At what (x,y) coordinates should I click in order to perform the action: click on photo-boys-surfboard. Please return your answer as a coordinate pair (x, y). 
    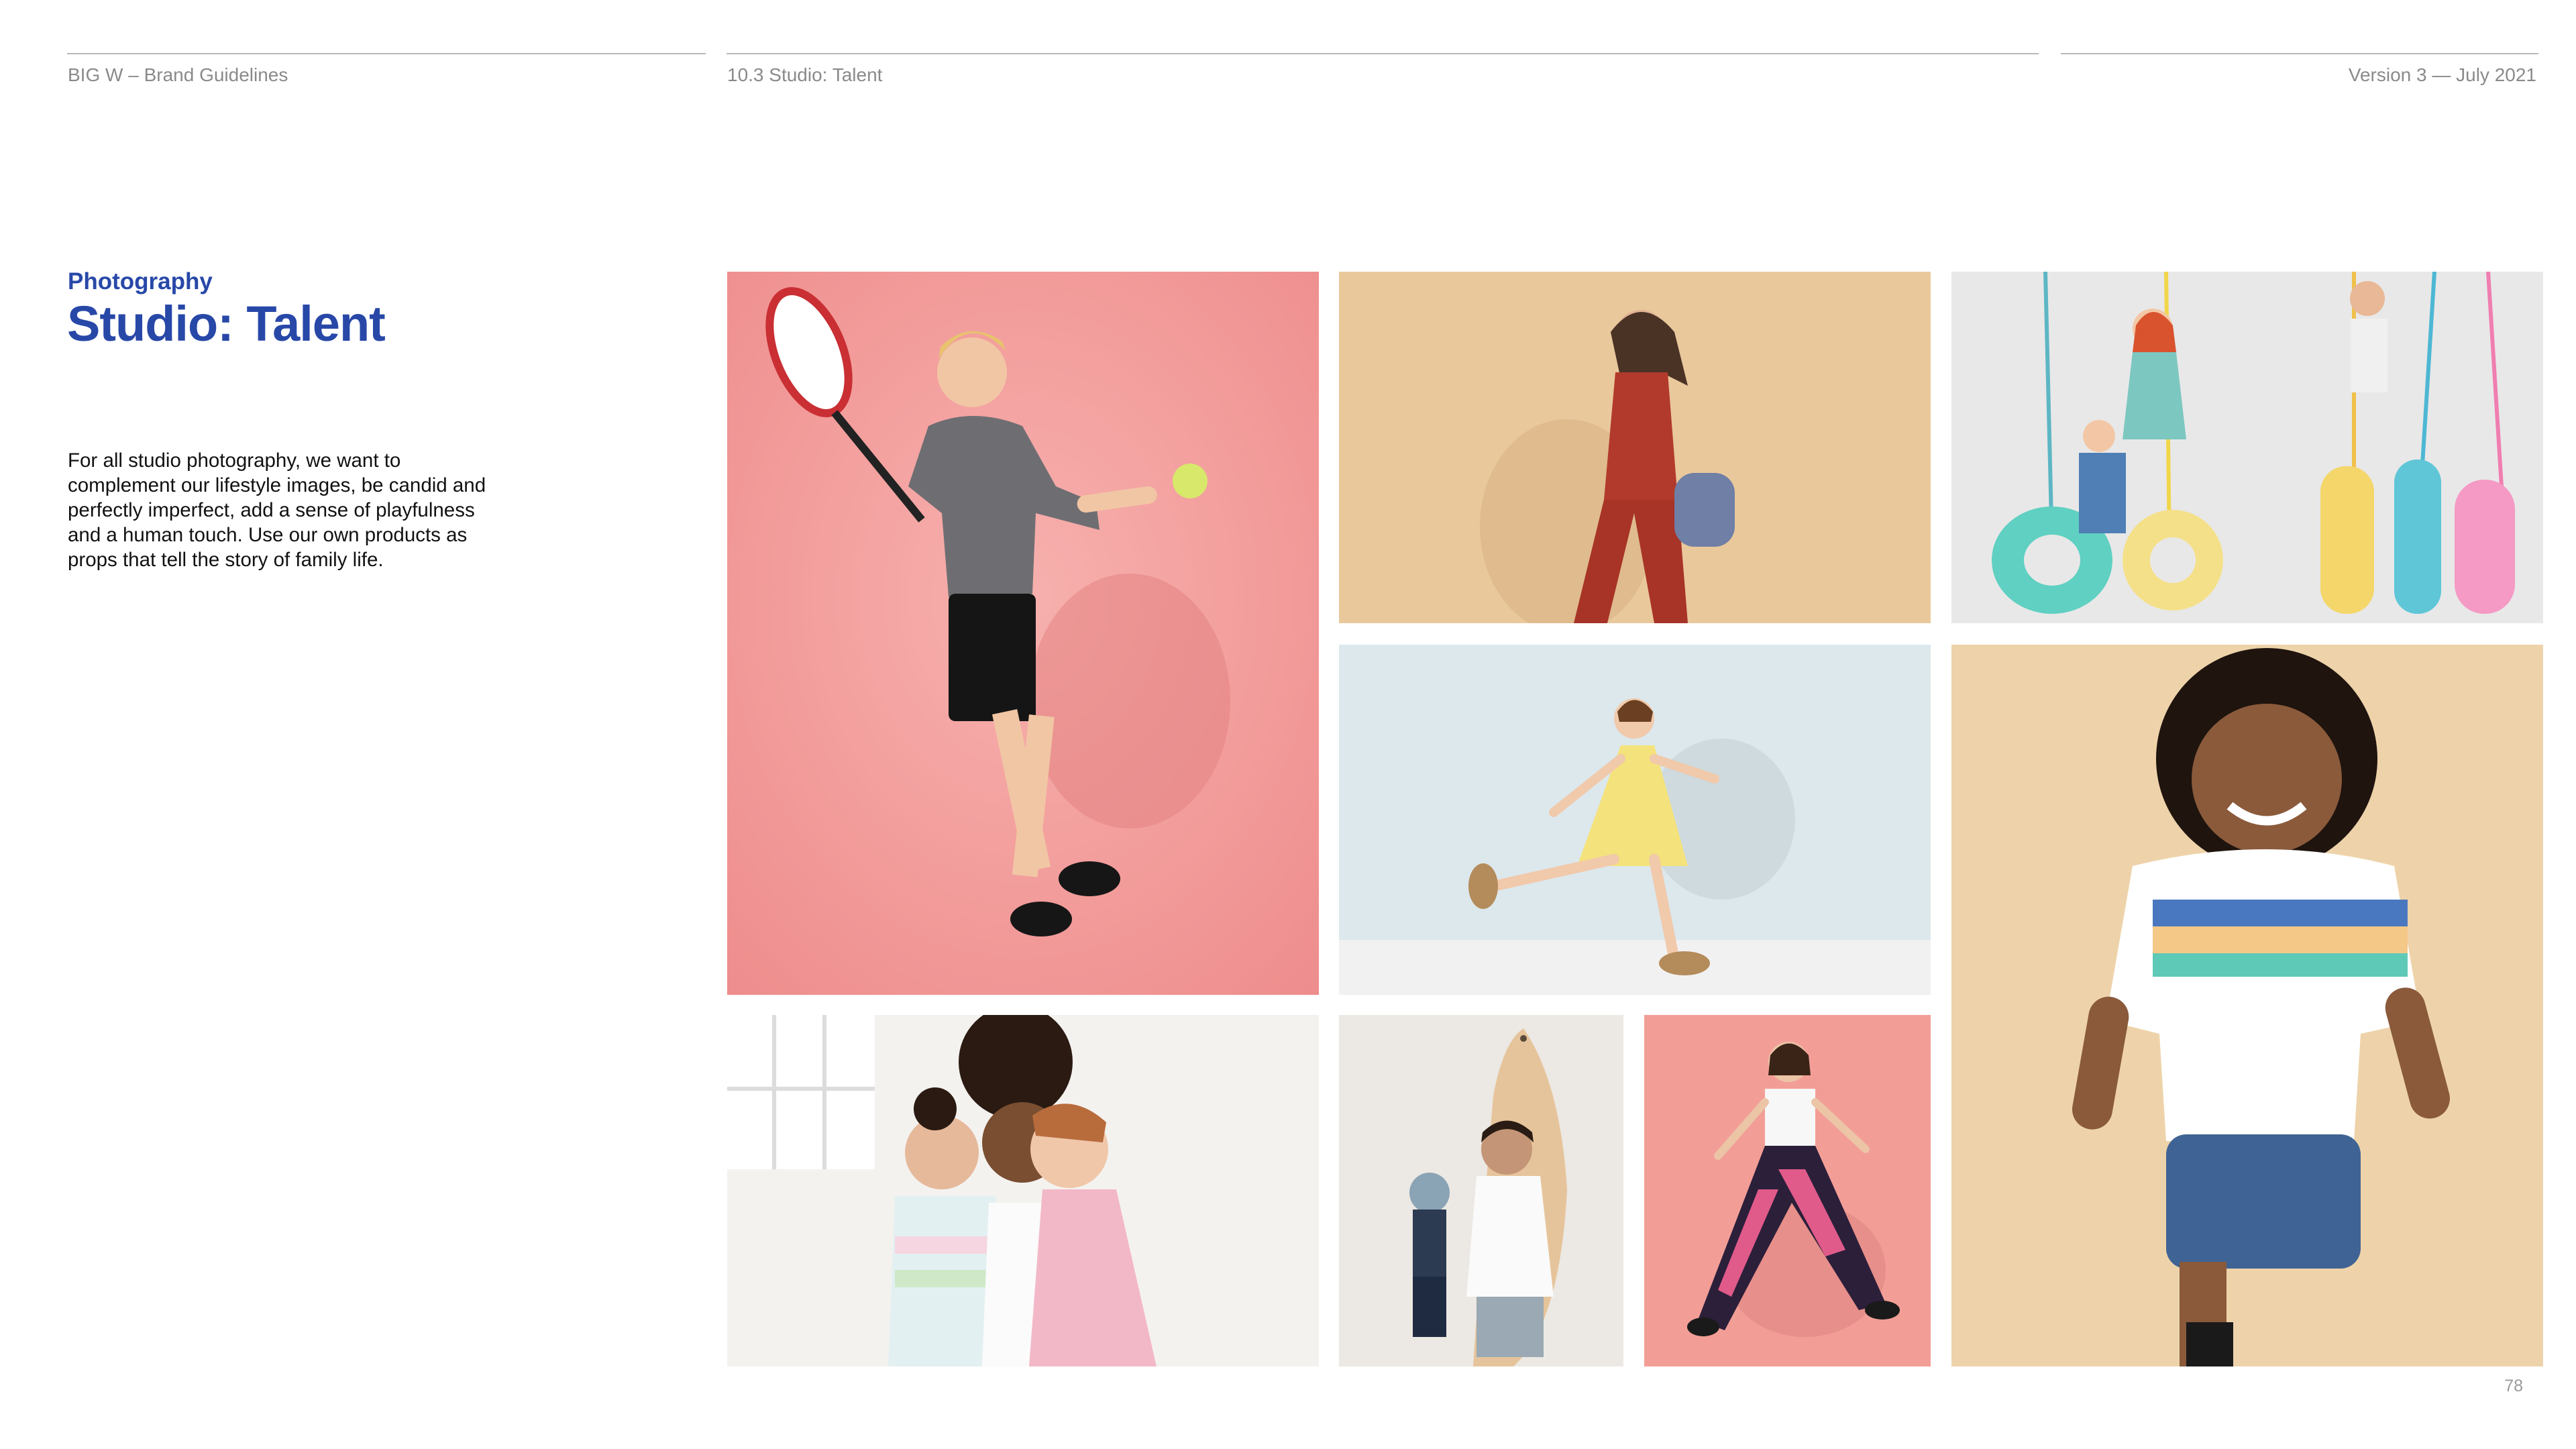
    Looking at the image, I should click on (1481, 1190).